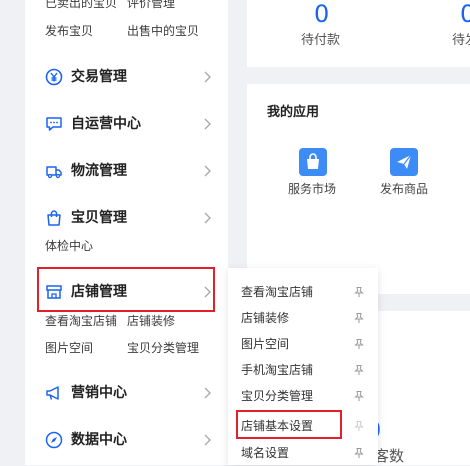 This screenshot has width=470, height=466. I want to click on quick-link-decoration: 店铺装修, so click(151, 321).